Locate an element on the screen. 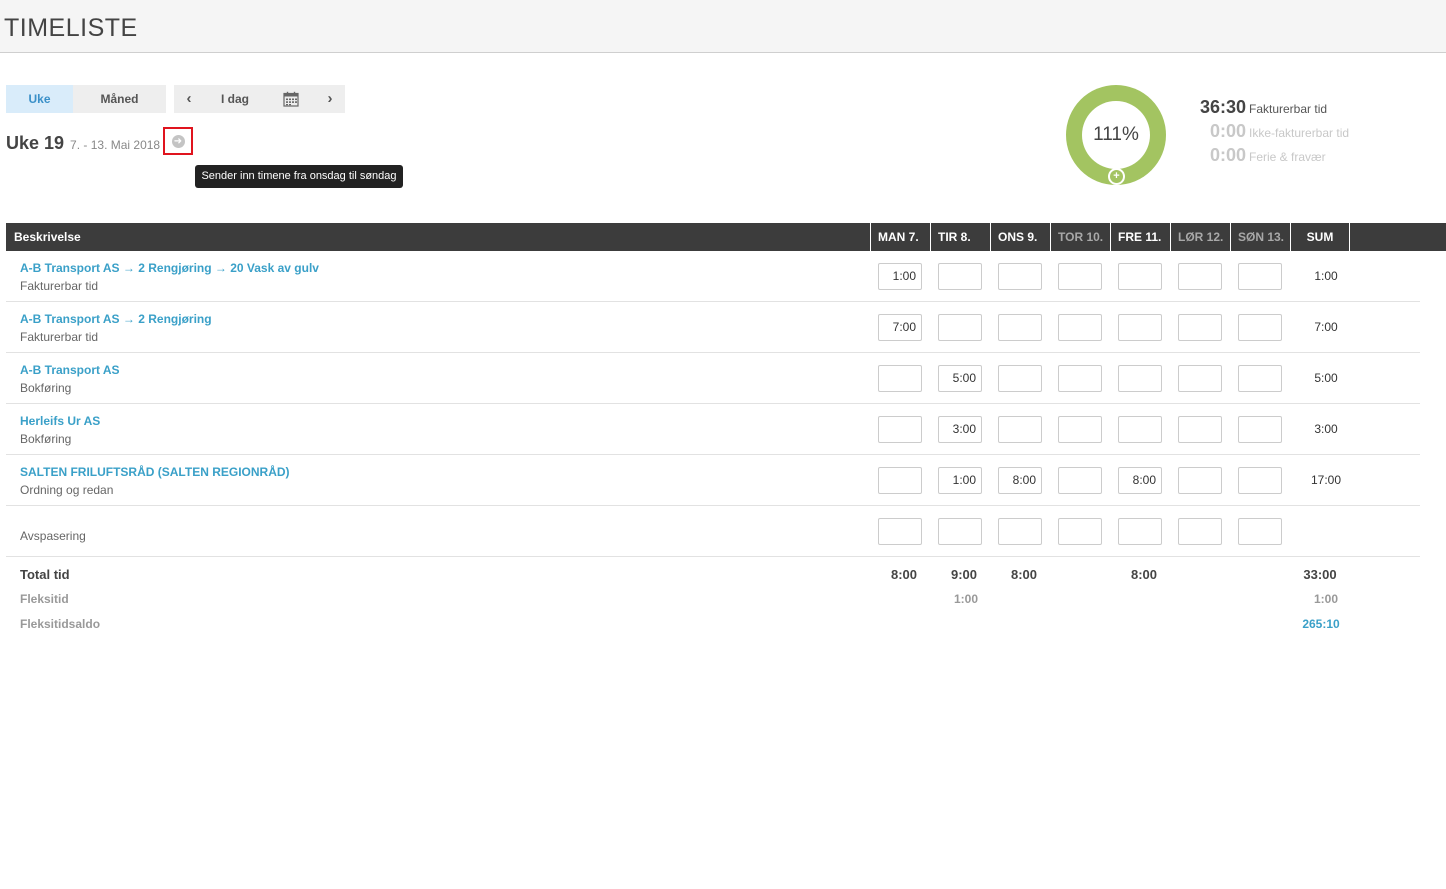 Image resolution: width=1446 pixels, height=889 pixels. row-sum: 17:00 is located at coordinates (1326, 480).